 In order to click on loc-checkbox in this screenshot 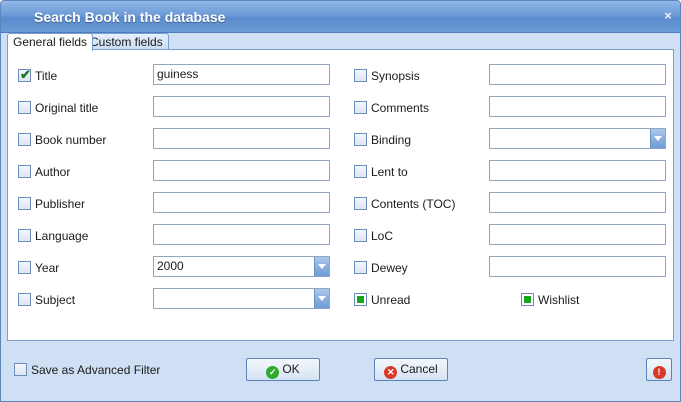, I will do `click(360, 235)`.